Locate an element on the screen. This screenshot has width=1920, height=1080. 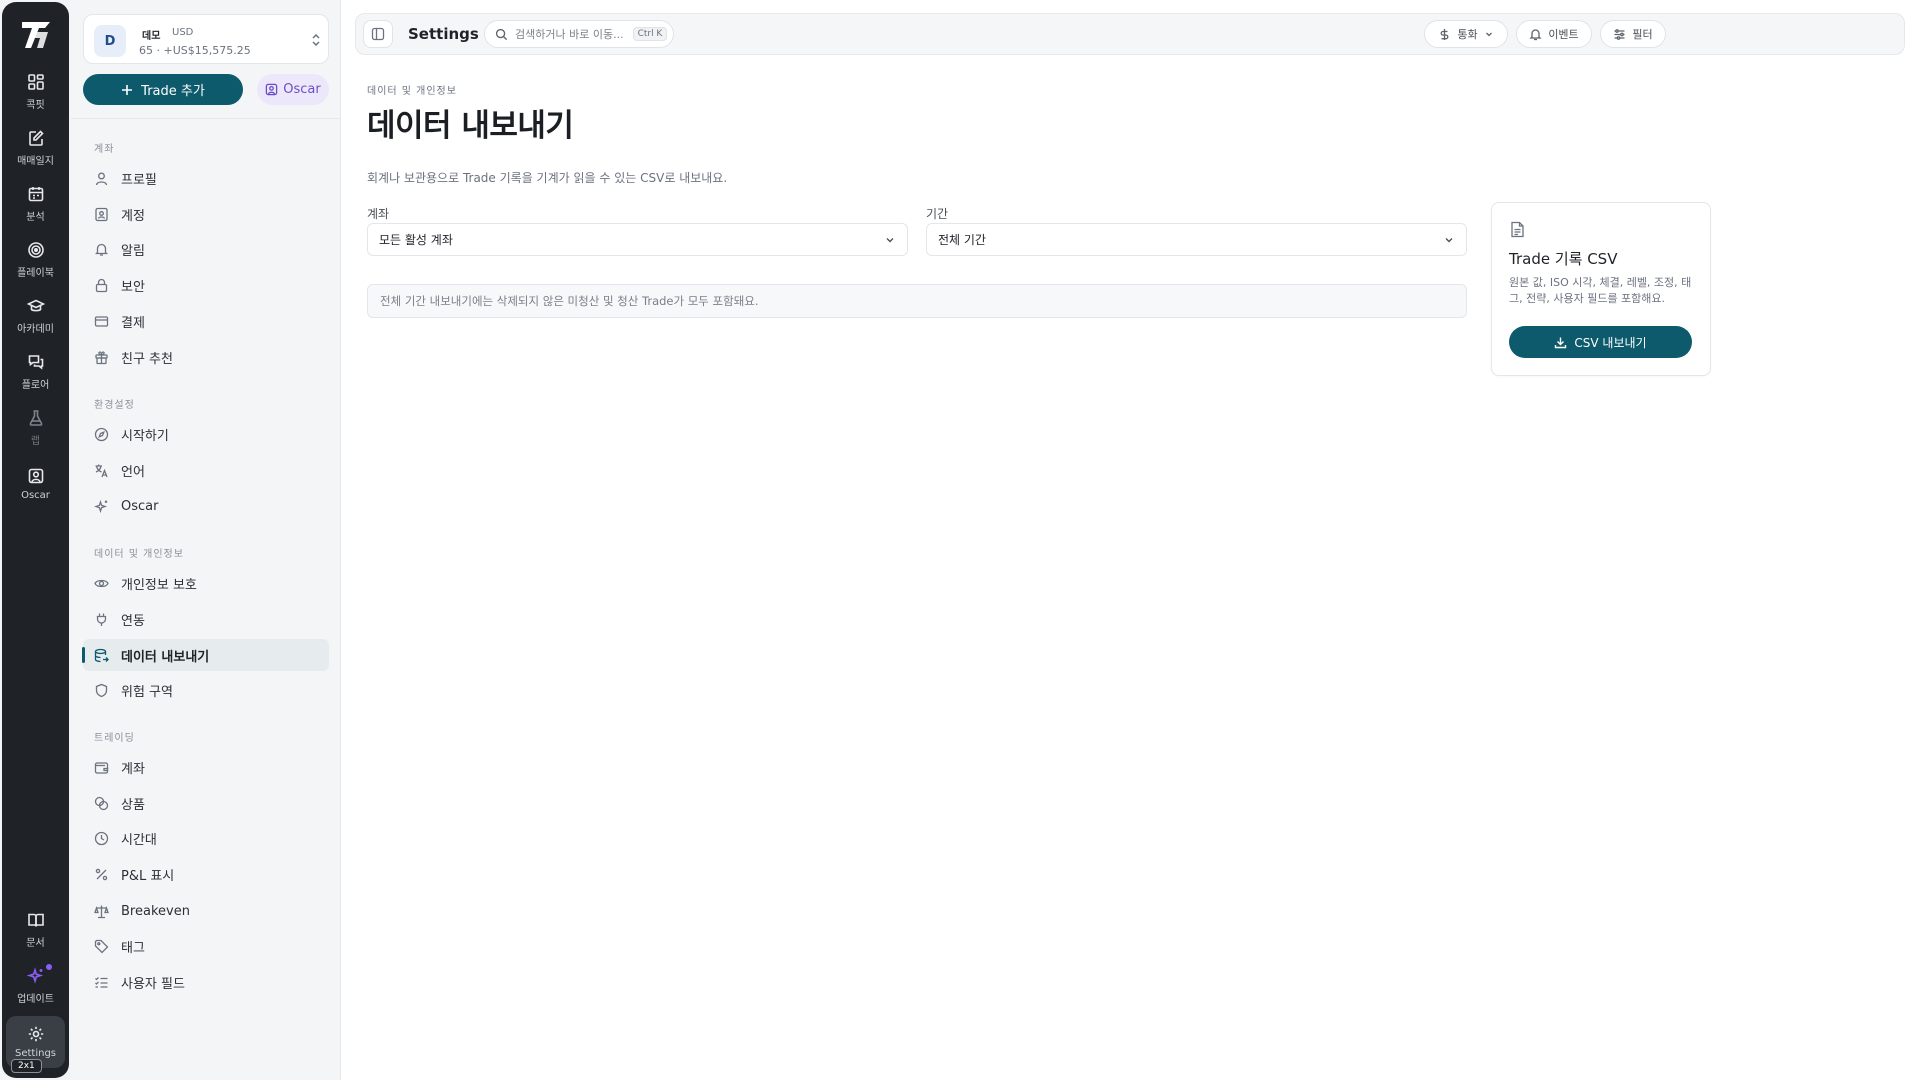
rail-label: 플로어 is located at coordinates (35, 385).